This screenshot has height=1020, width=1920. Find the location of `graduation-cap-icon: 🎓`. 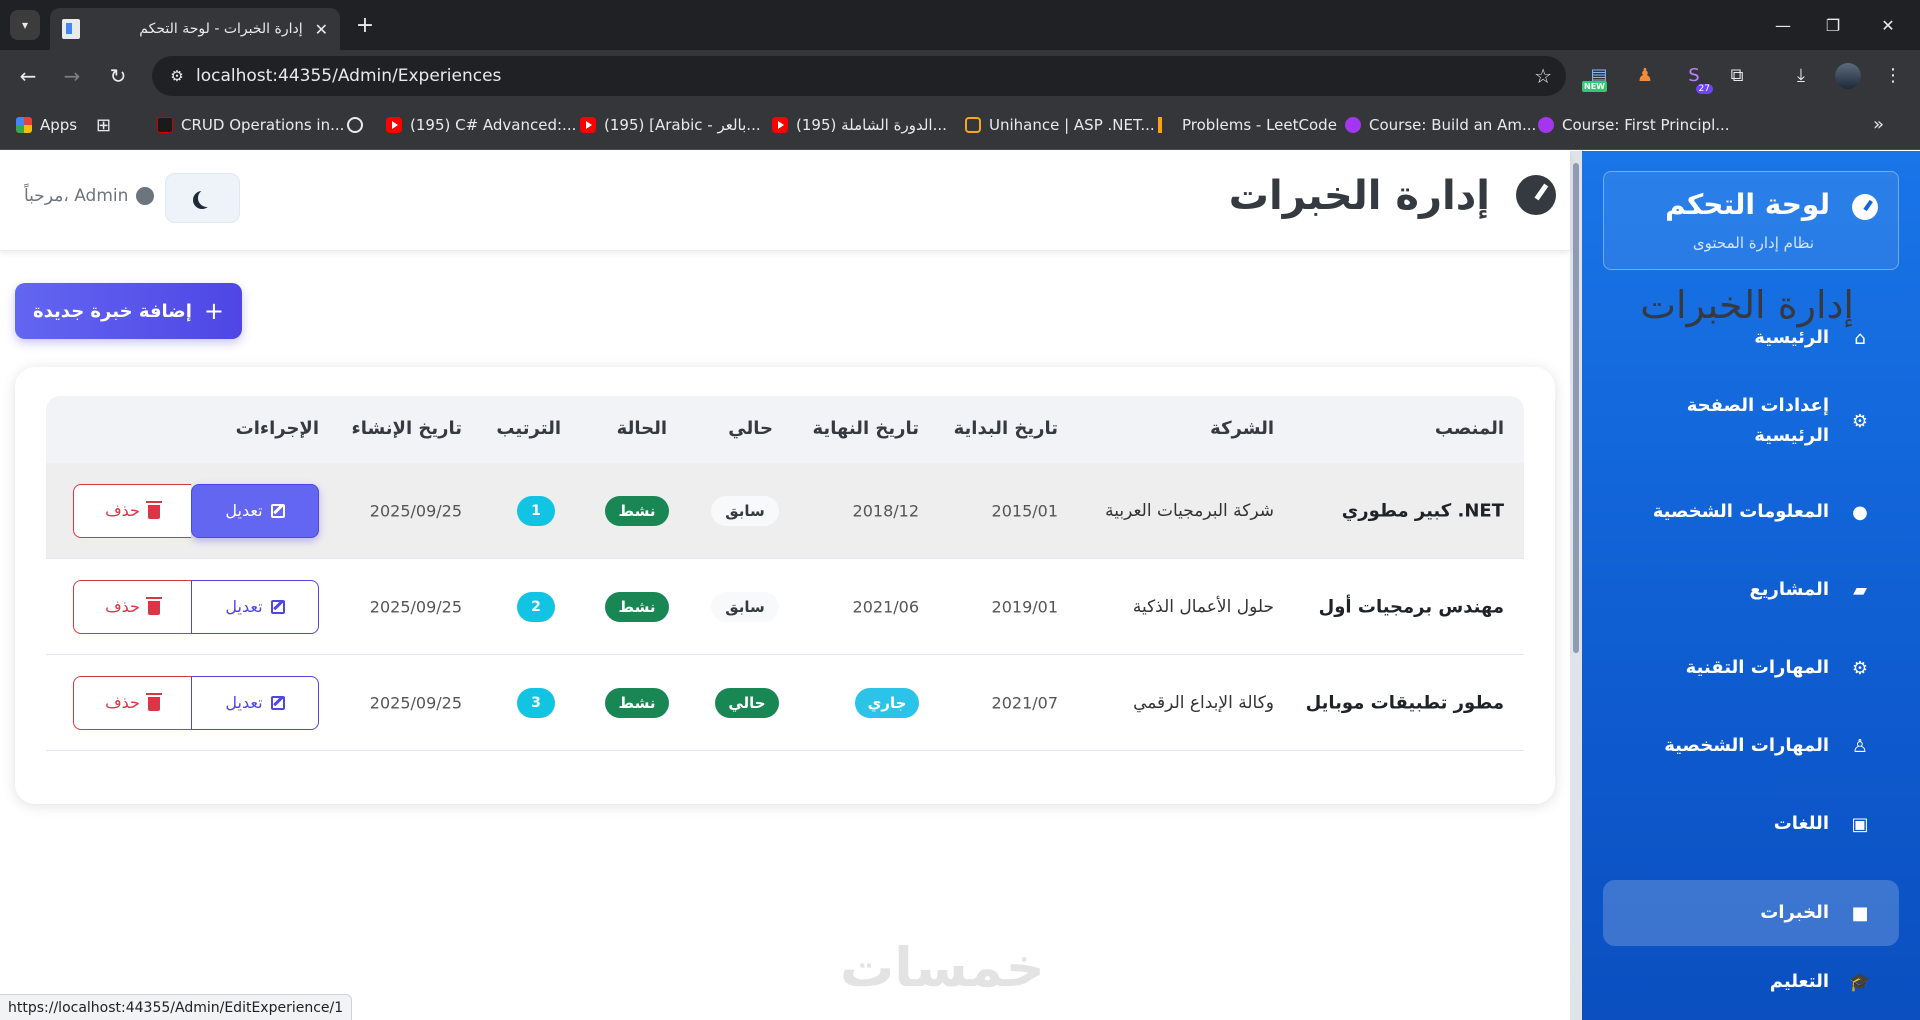

graduation-cap-icon: 🎓 is located at coordinates (1860, 982).